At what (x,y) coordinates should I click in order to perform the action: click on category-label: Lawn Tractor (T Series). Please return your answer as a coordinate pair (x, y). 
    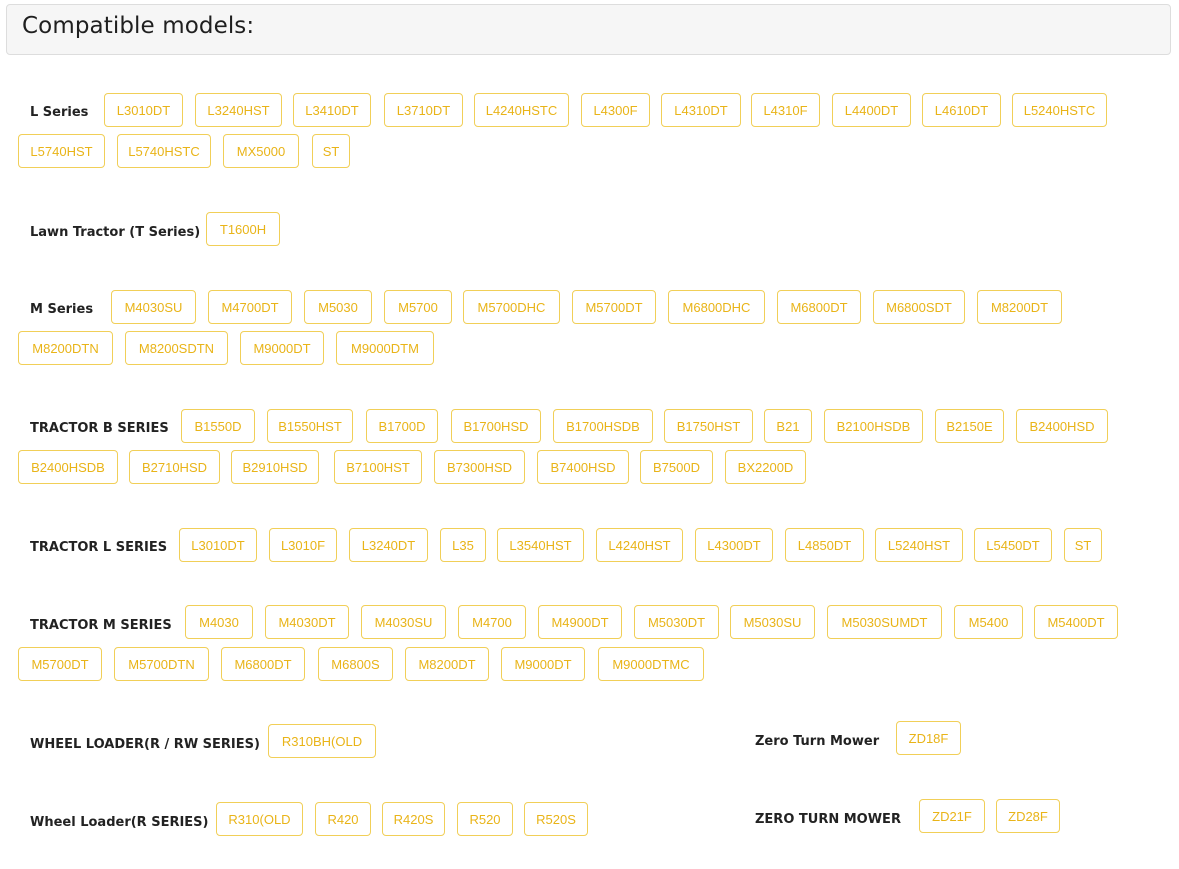
    Looking at the image, I should click on (115, 232).